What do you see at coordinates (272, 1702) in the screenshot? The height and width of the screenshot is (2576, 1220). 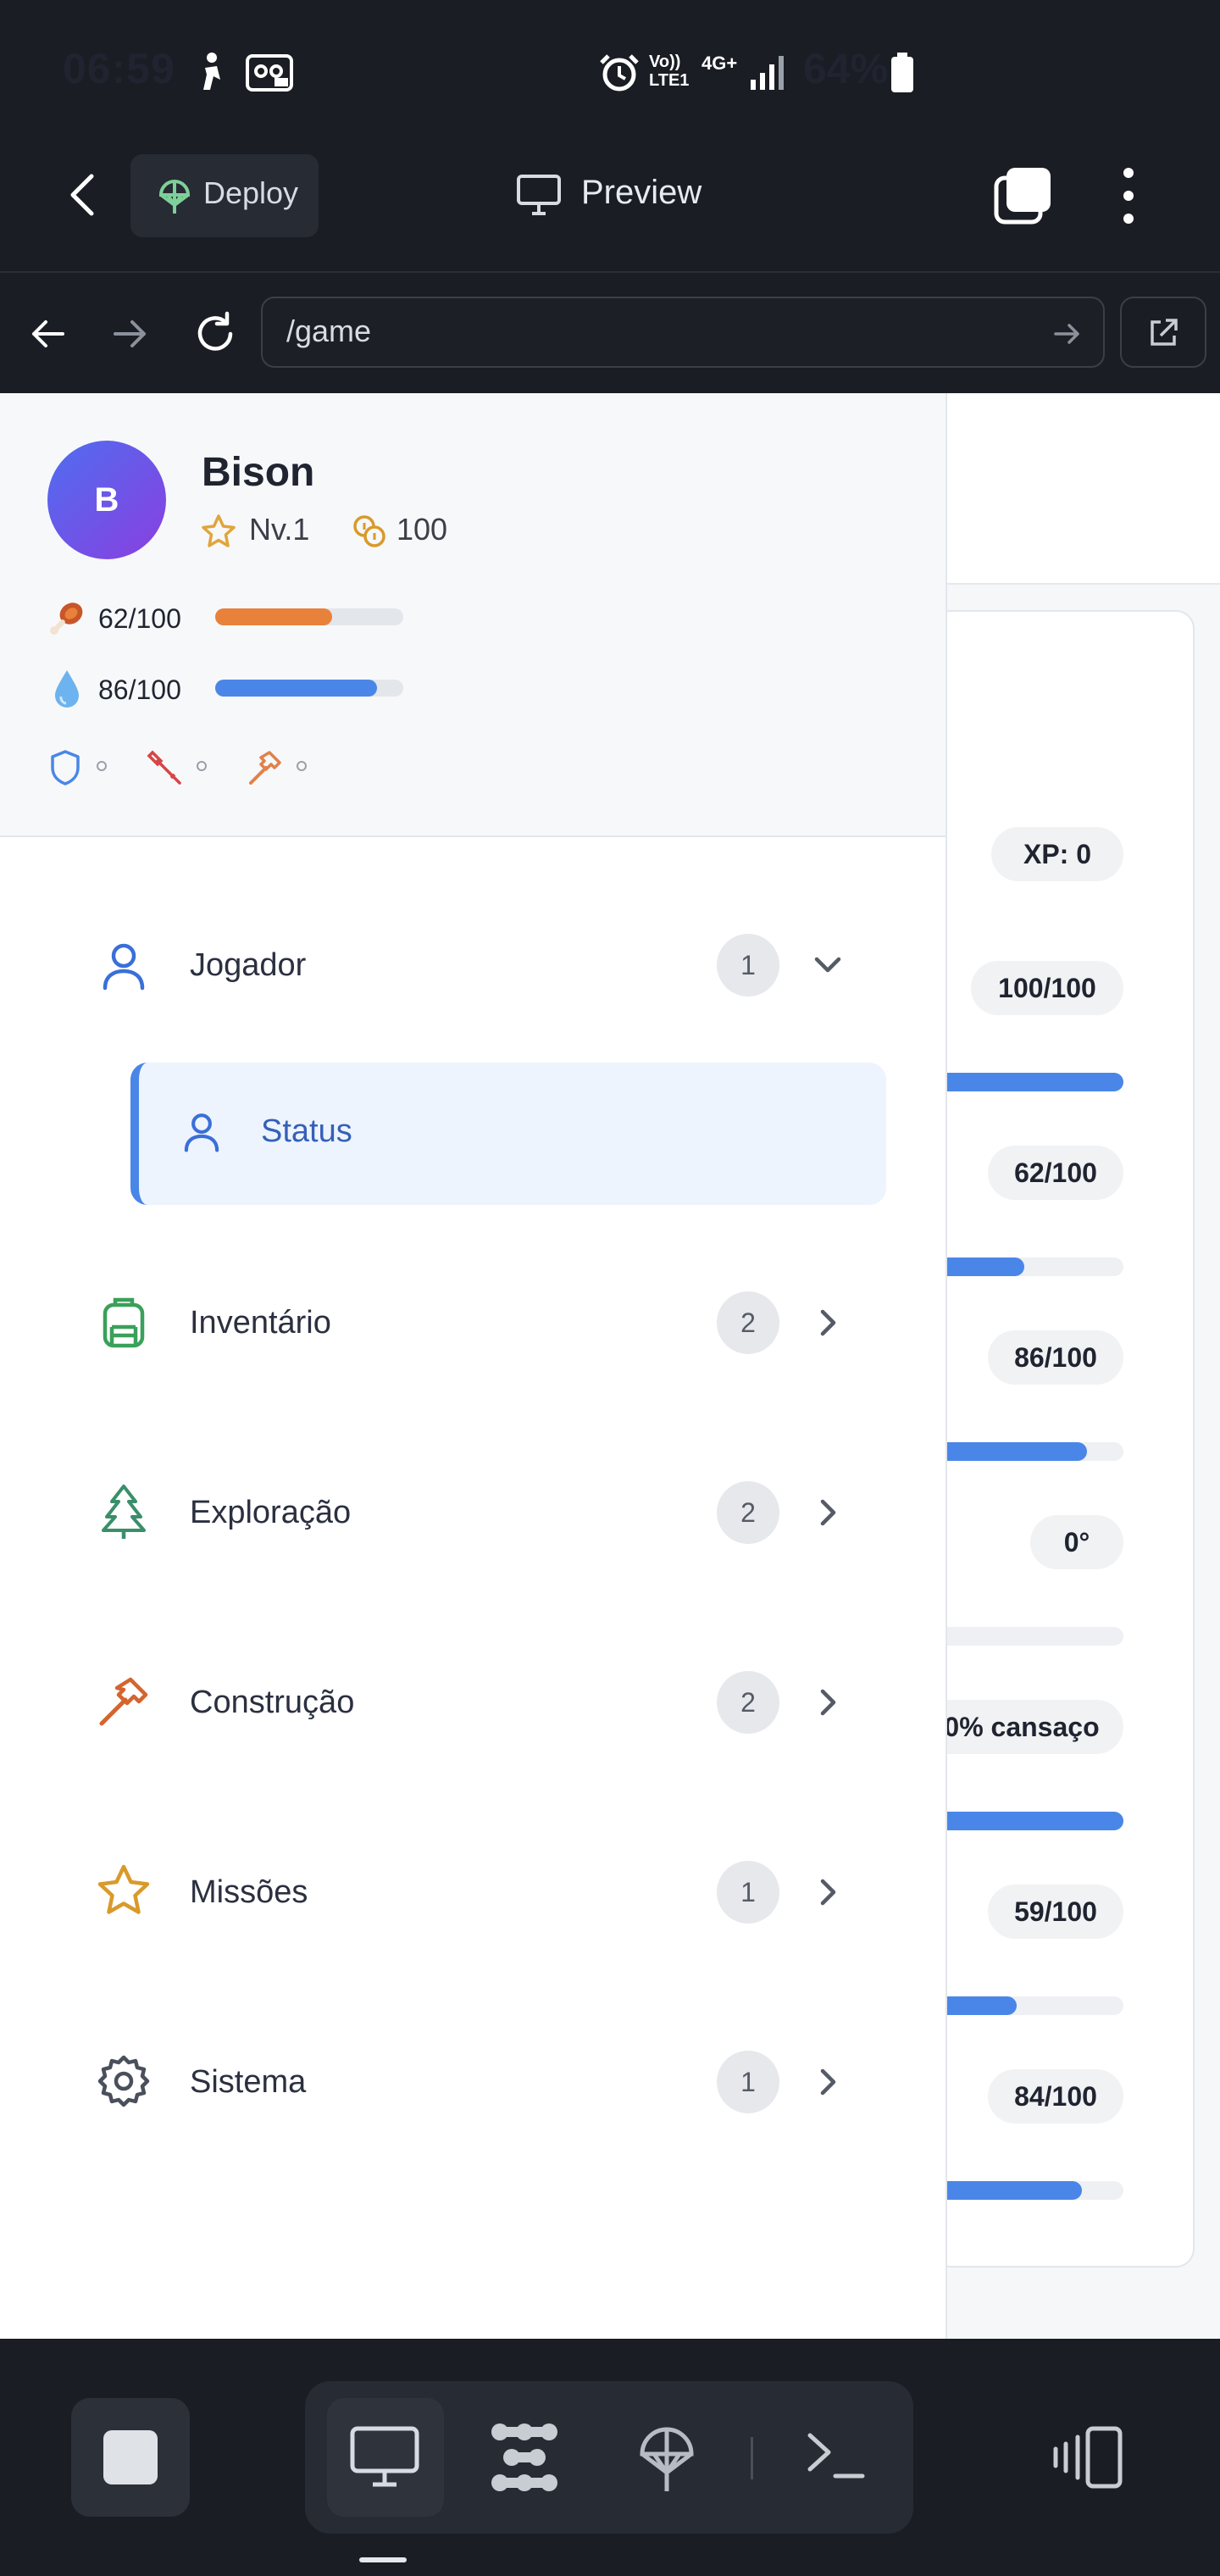 I see `menu-label-construcao: Construção` at bounding box center [272, 1702].